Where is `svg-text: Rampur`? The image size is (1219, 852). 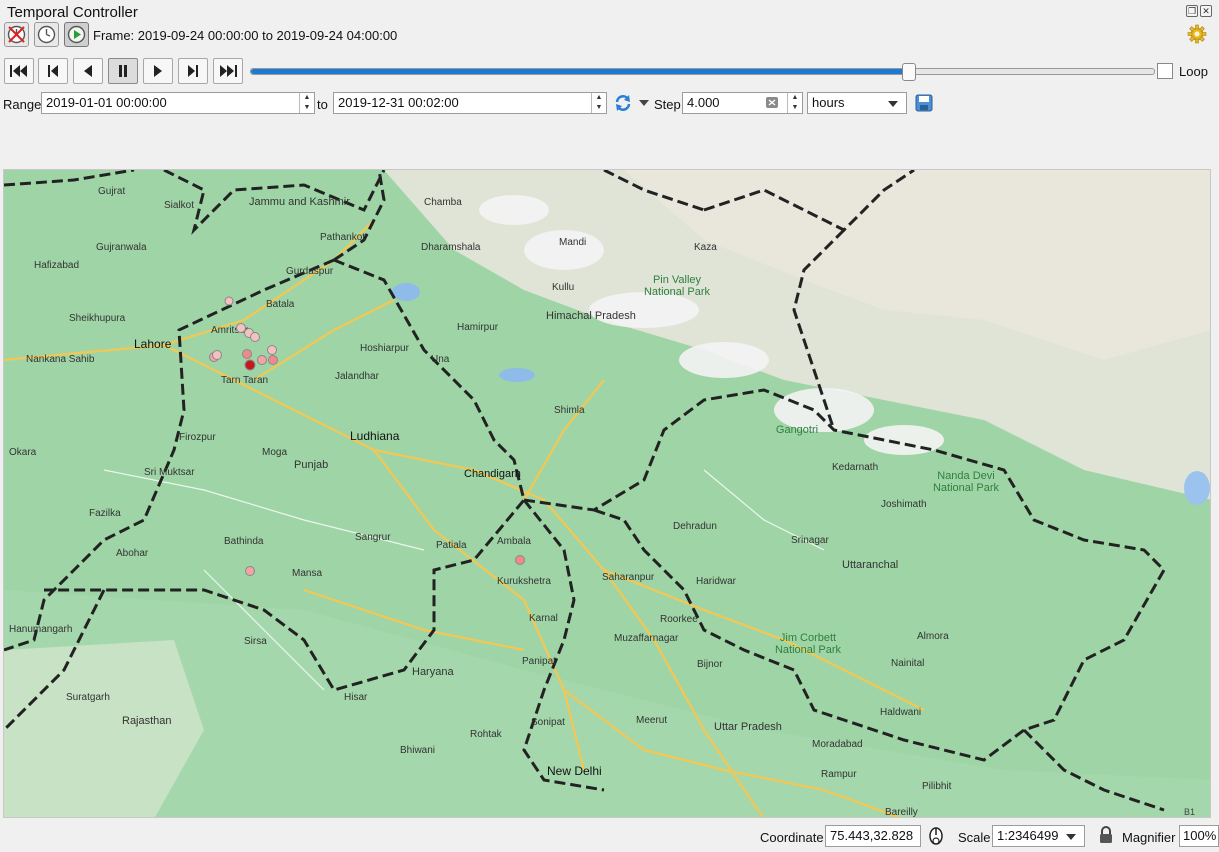
svg-text: Rampur is located at coordinates (839, 774).